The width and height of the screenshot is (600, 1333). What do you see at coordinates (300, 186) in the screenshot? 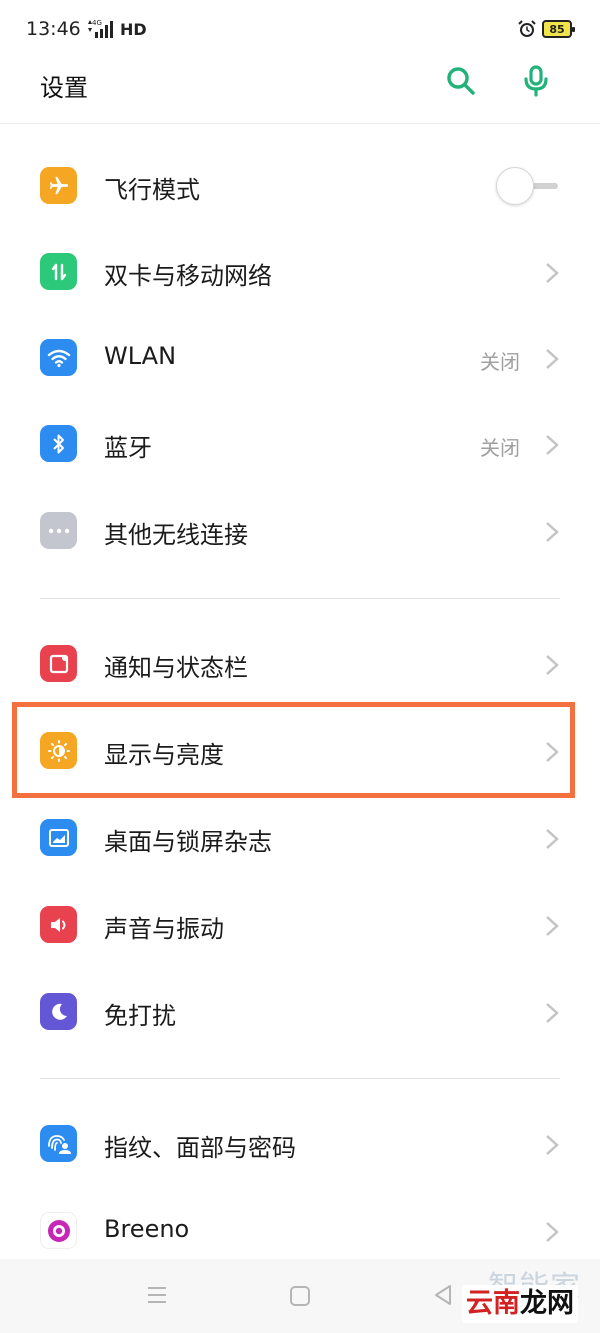
I see `settings-item-airplane-mode: 飞行模式` at bounding box center [300, 186].